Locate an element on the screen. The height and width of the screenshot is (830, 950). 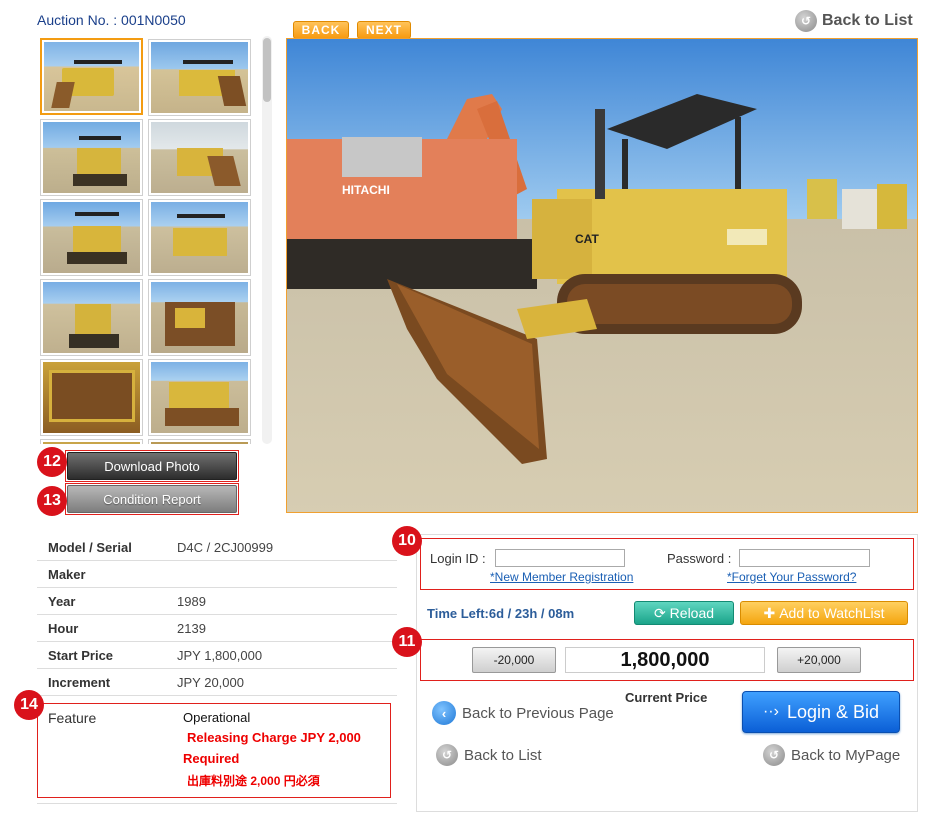
spec-label: Maker is located at coordinates (67, 574).